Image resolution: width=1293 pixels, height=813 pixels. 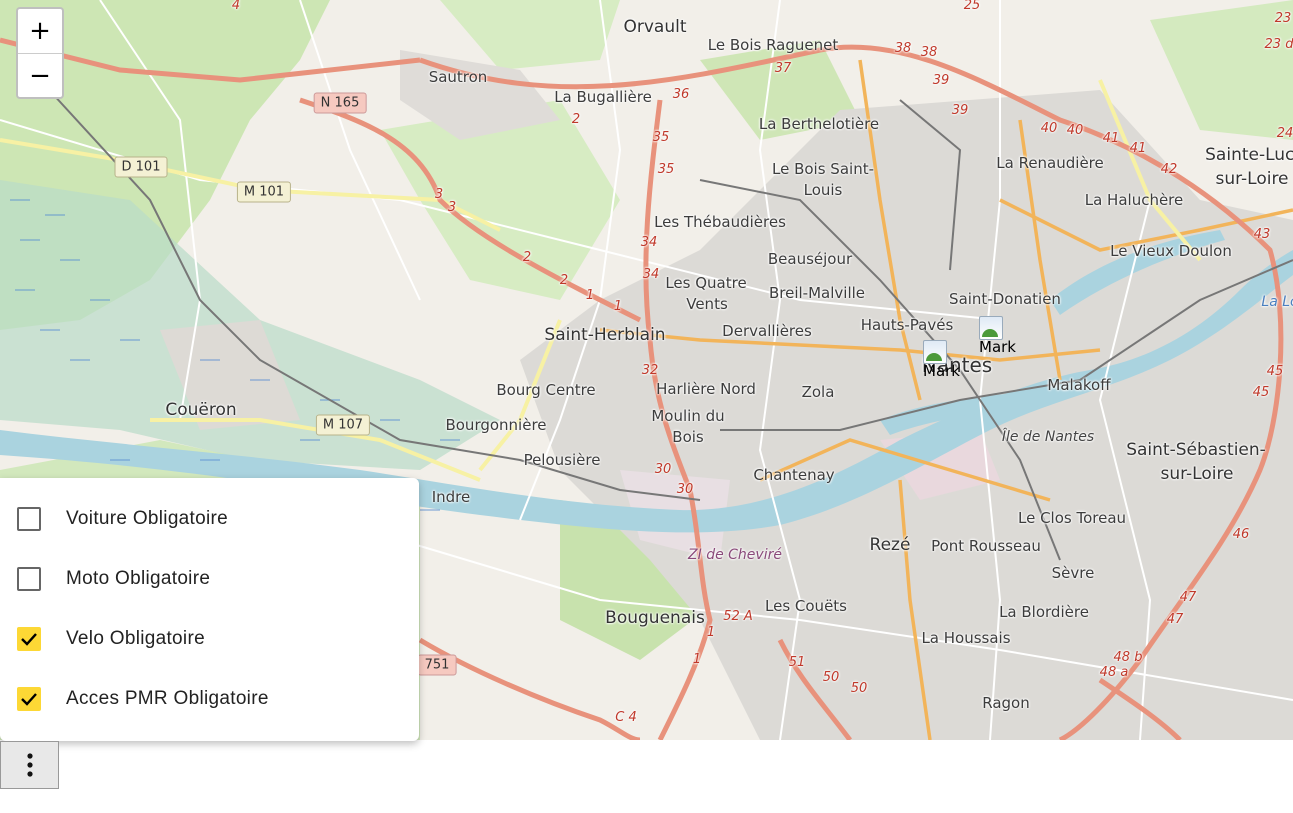 What do you see at coordinates (1169, 169) in the screenshot?
I see `road-number: 42` at bounding box center [1169, 169].